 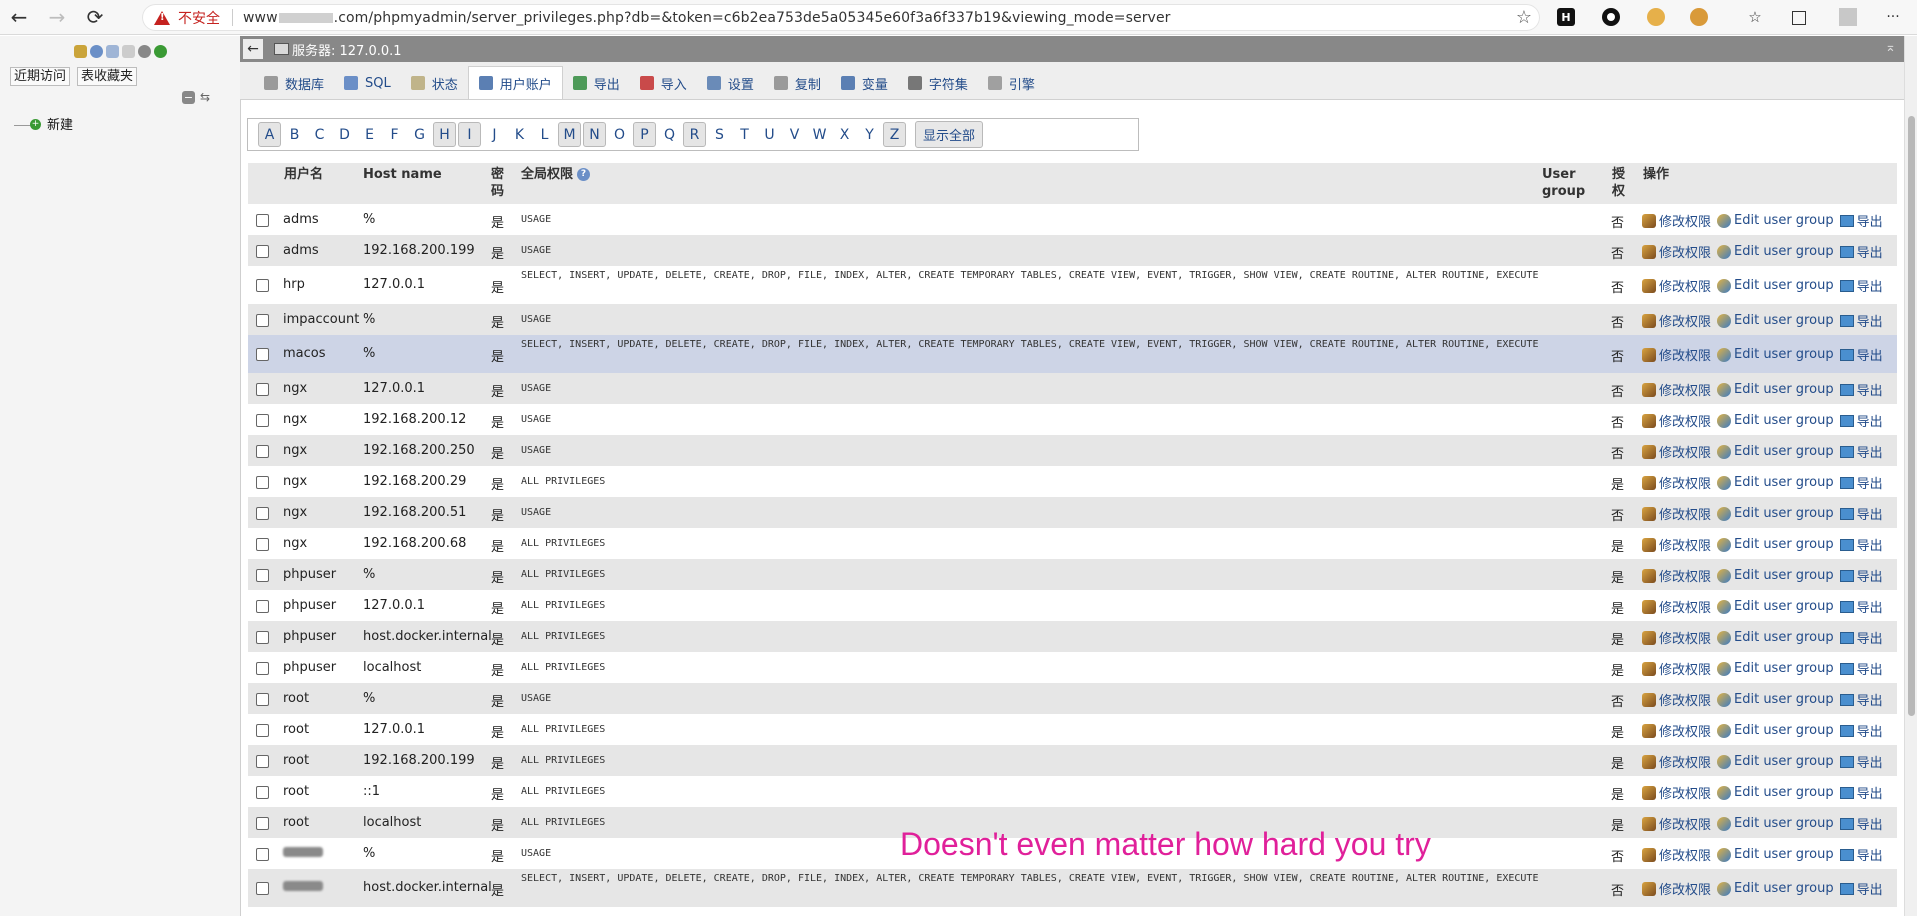 I want to click on collections-icon, so click(x=1799, y=18).